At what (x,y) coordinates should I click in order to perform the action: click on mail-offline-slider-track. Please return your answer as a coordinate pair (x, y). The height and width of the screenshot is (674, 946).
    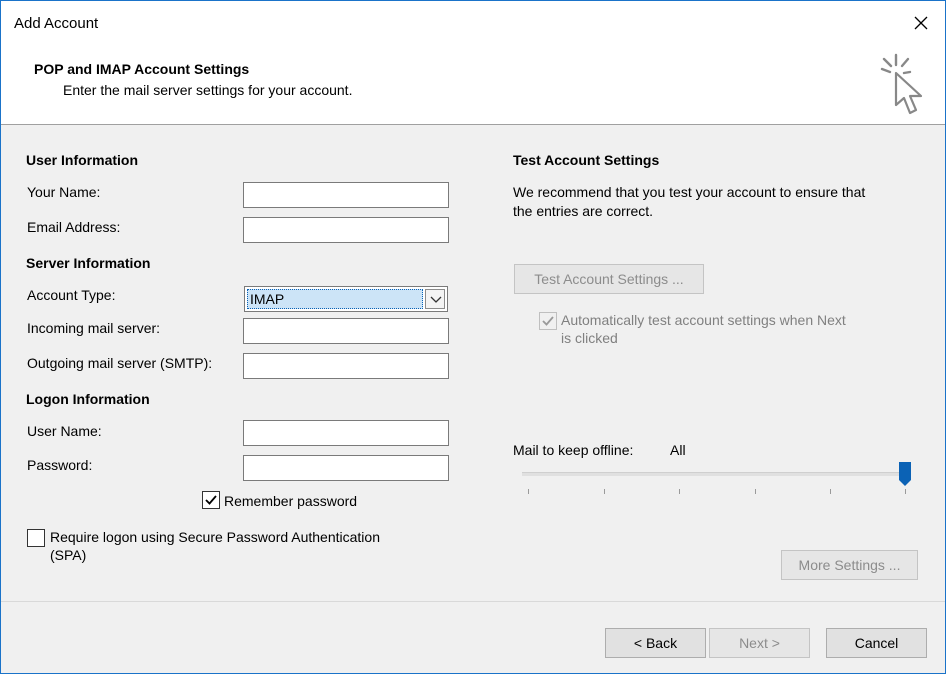
    Looking at the image, I should click on (715, 474).